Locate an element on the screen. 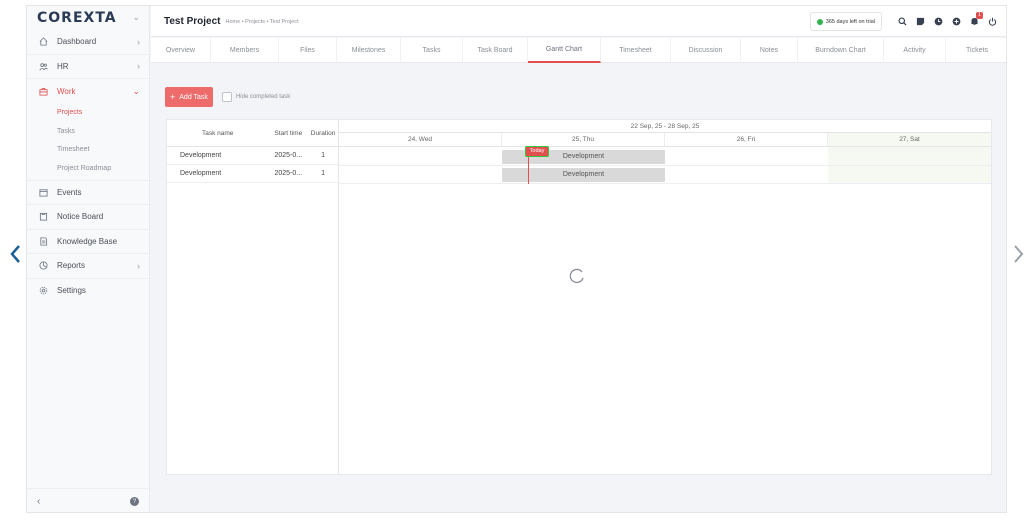 The image size is (1024, 527). search-icon is located at coordinates (902, 22).